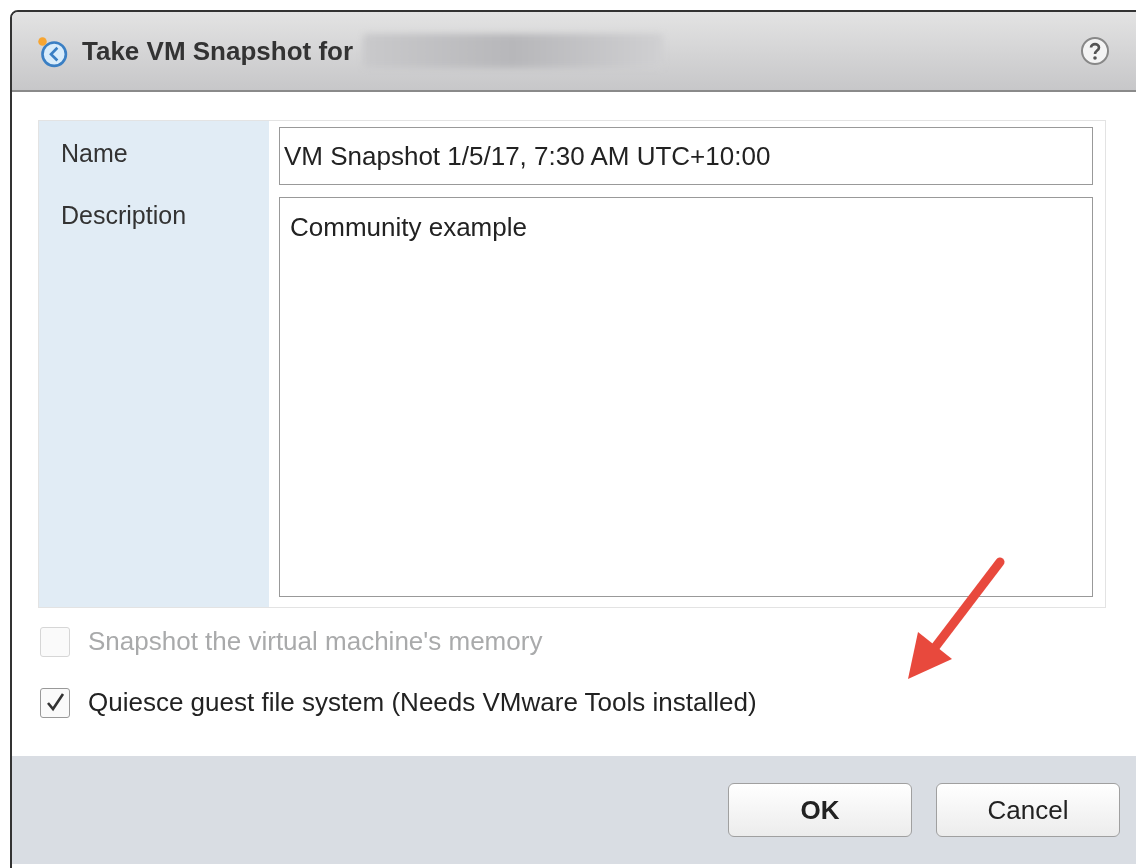  I want to click on cancel-button: Cancel, so click(1028, 810).